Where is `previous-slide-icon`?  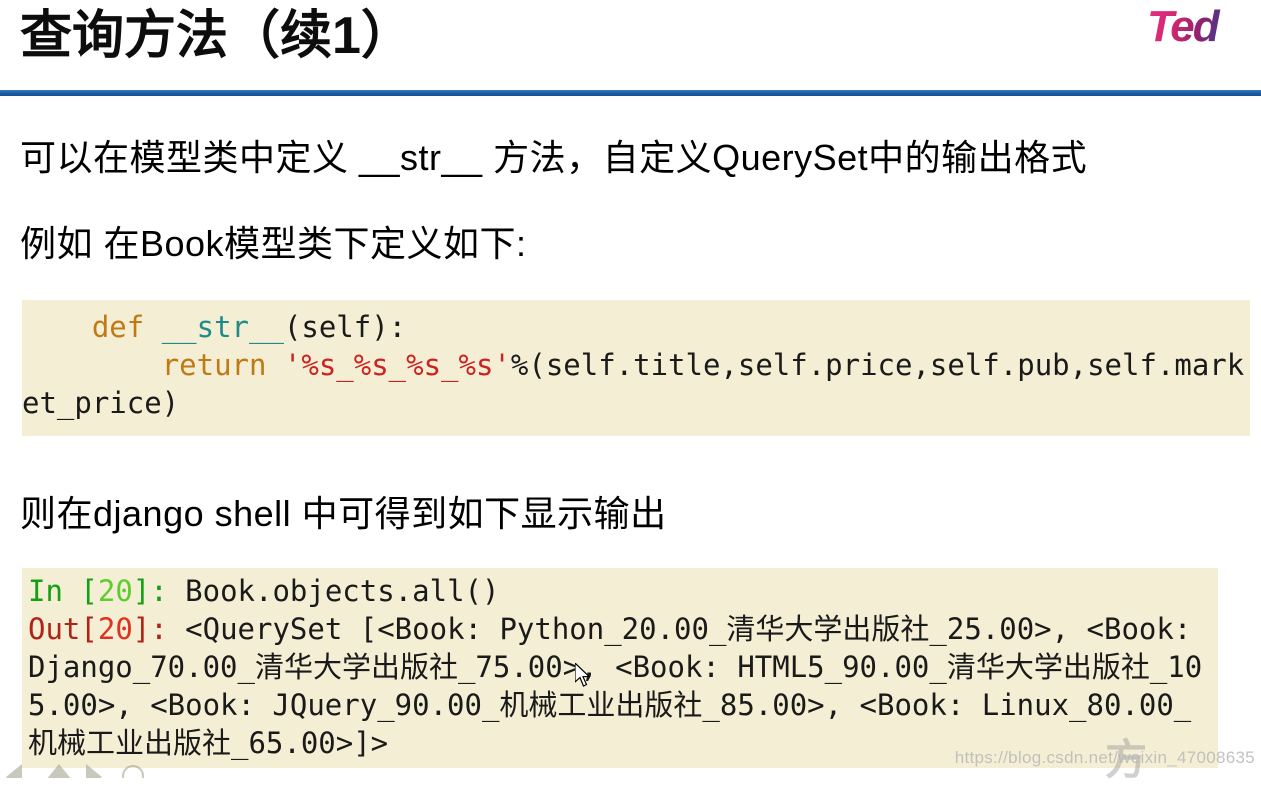
previous-slide-icon is located at coordinates (14, 771).